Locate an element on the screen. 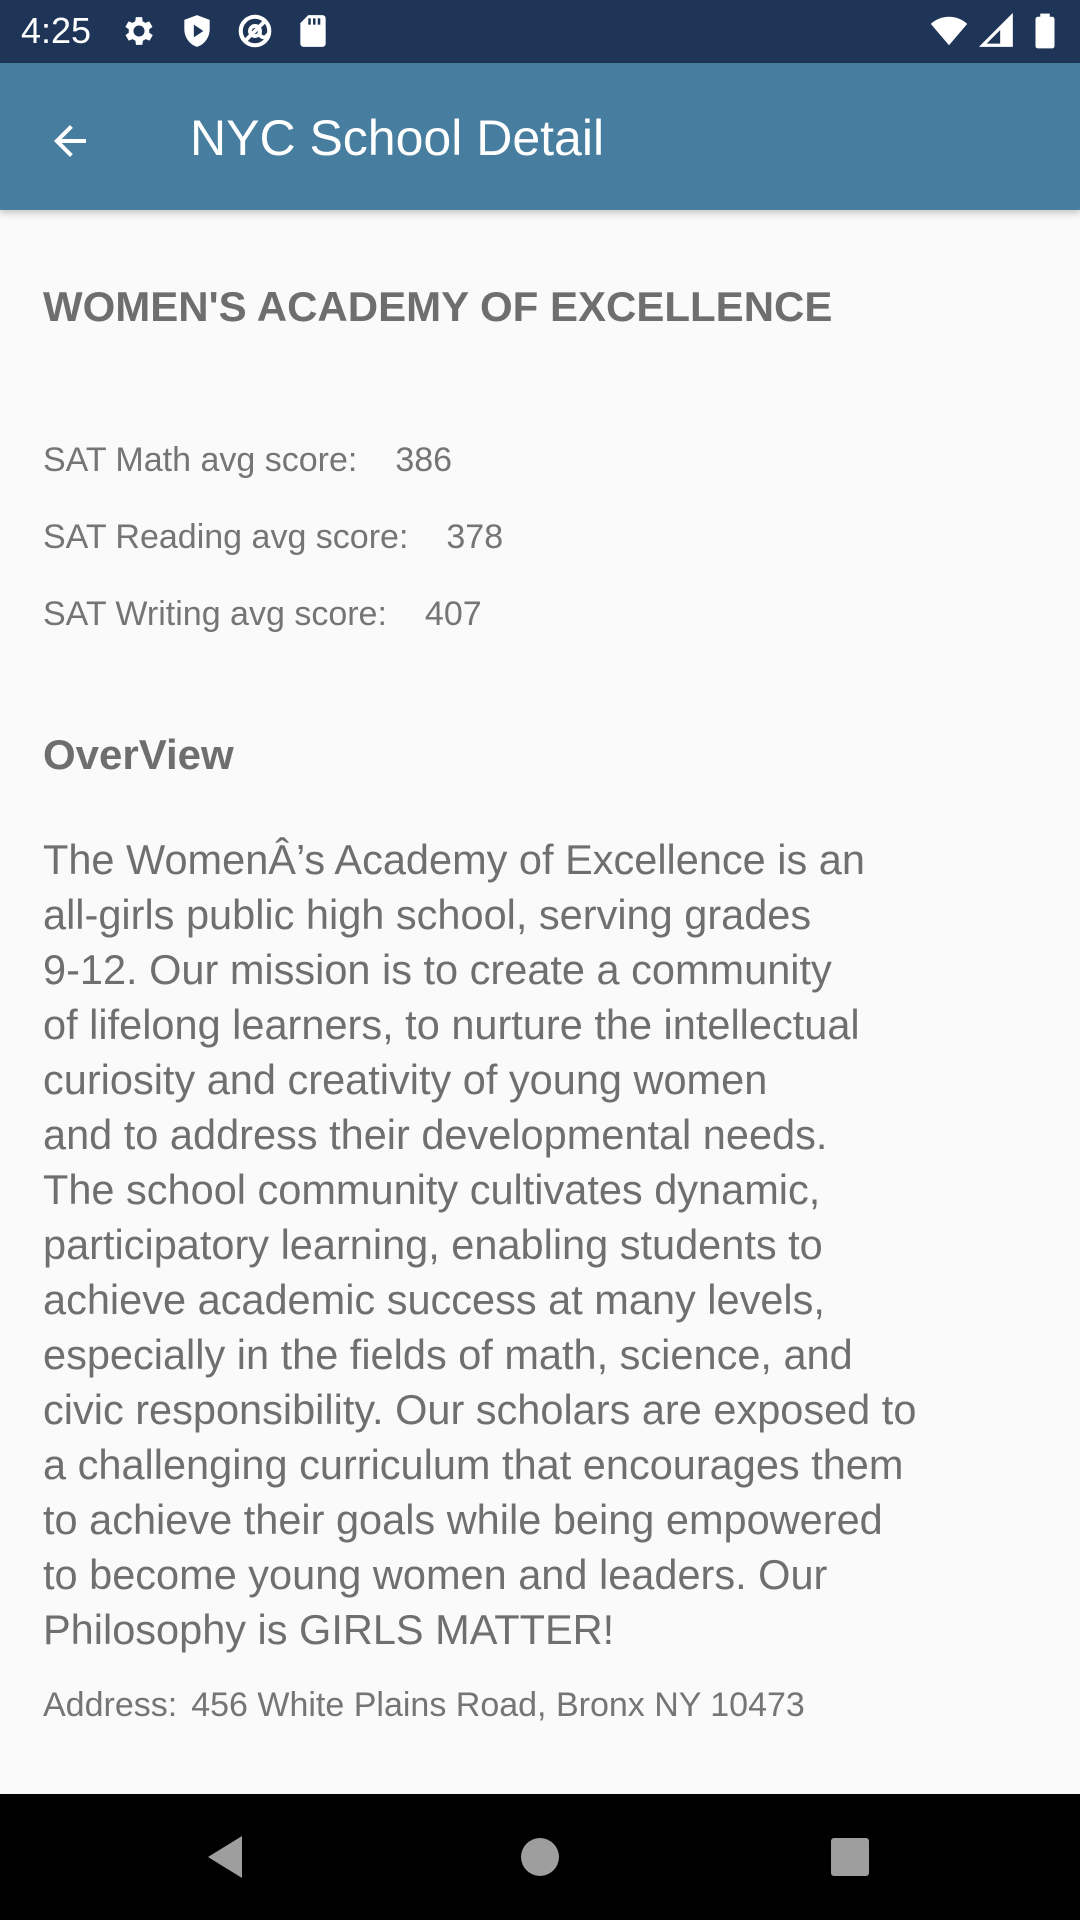 This screenshot has height=1920, width=1080. sat-math-value: 386 is located at coordinates (424, 460).